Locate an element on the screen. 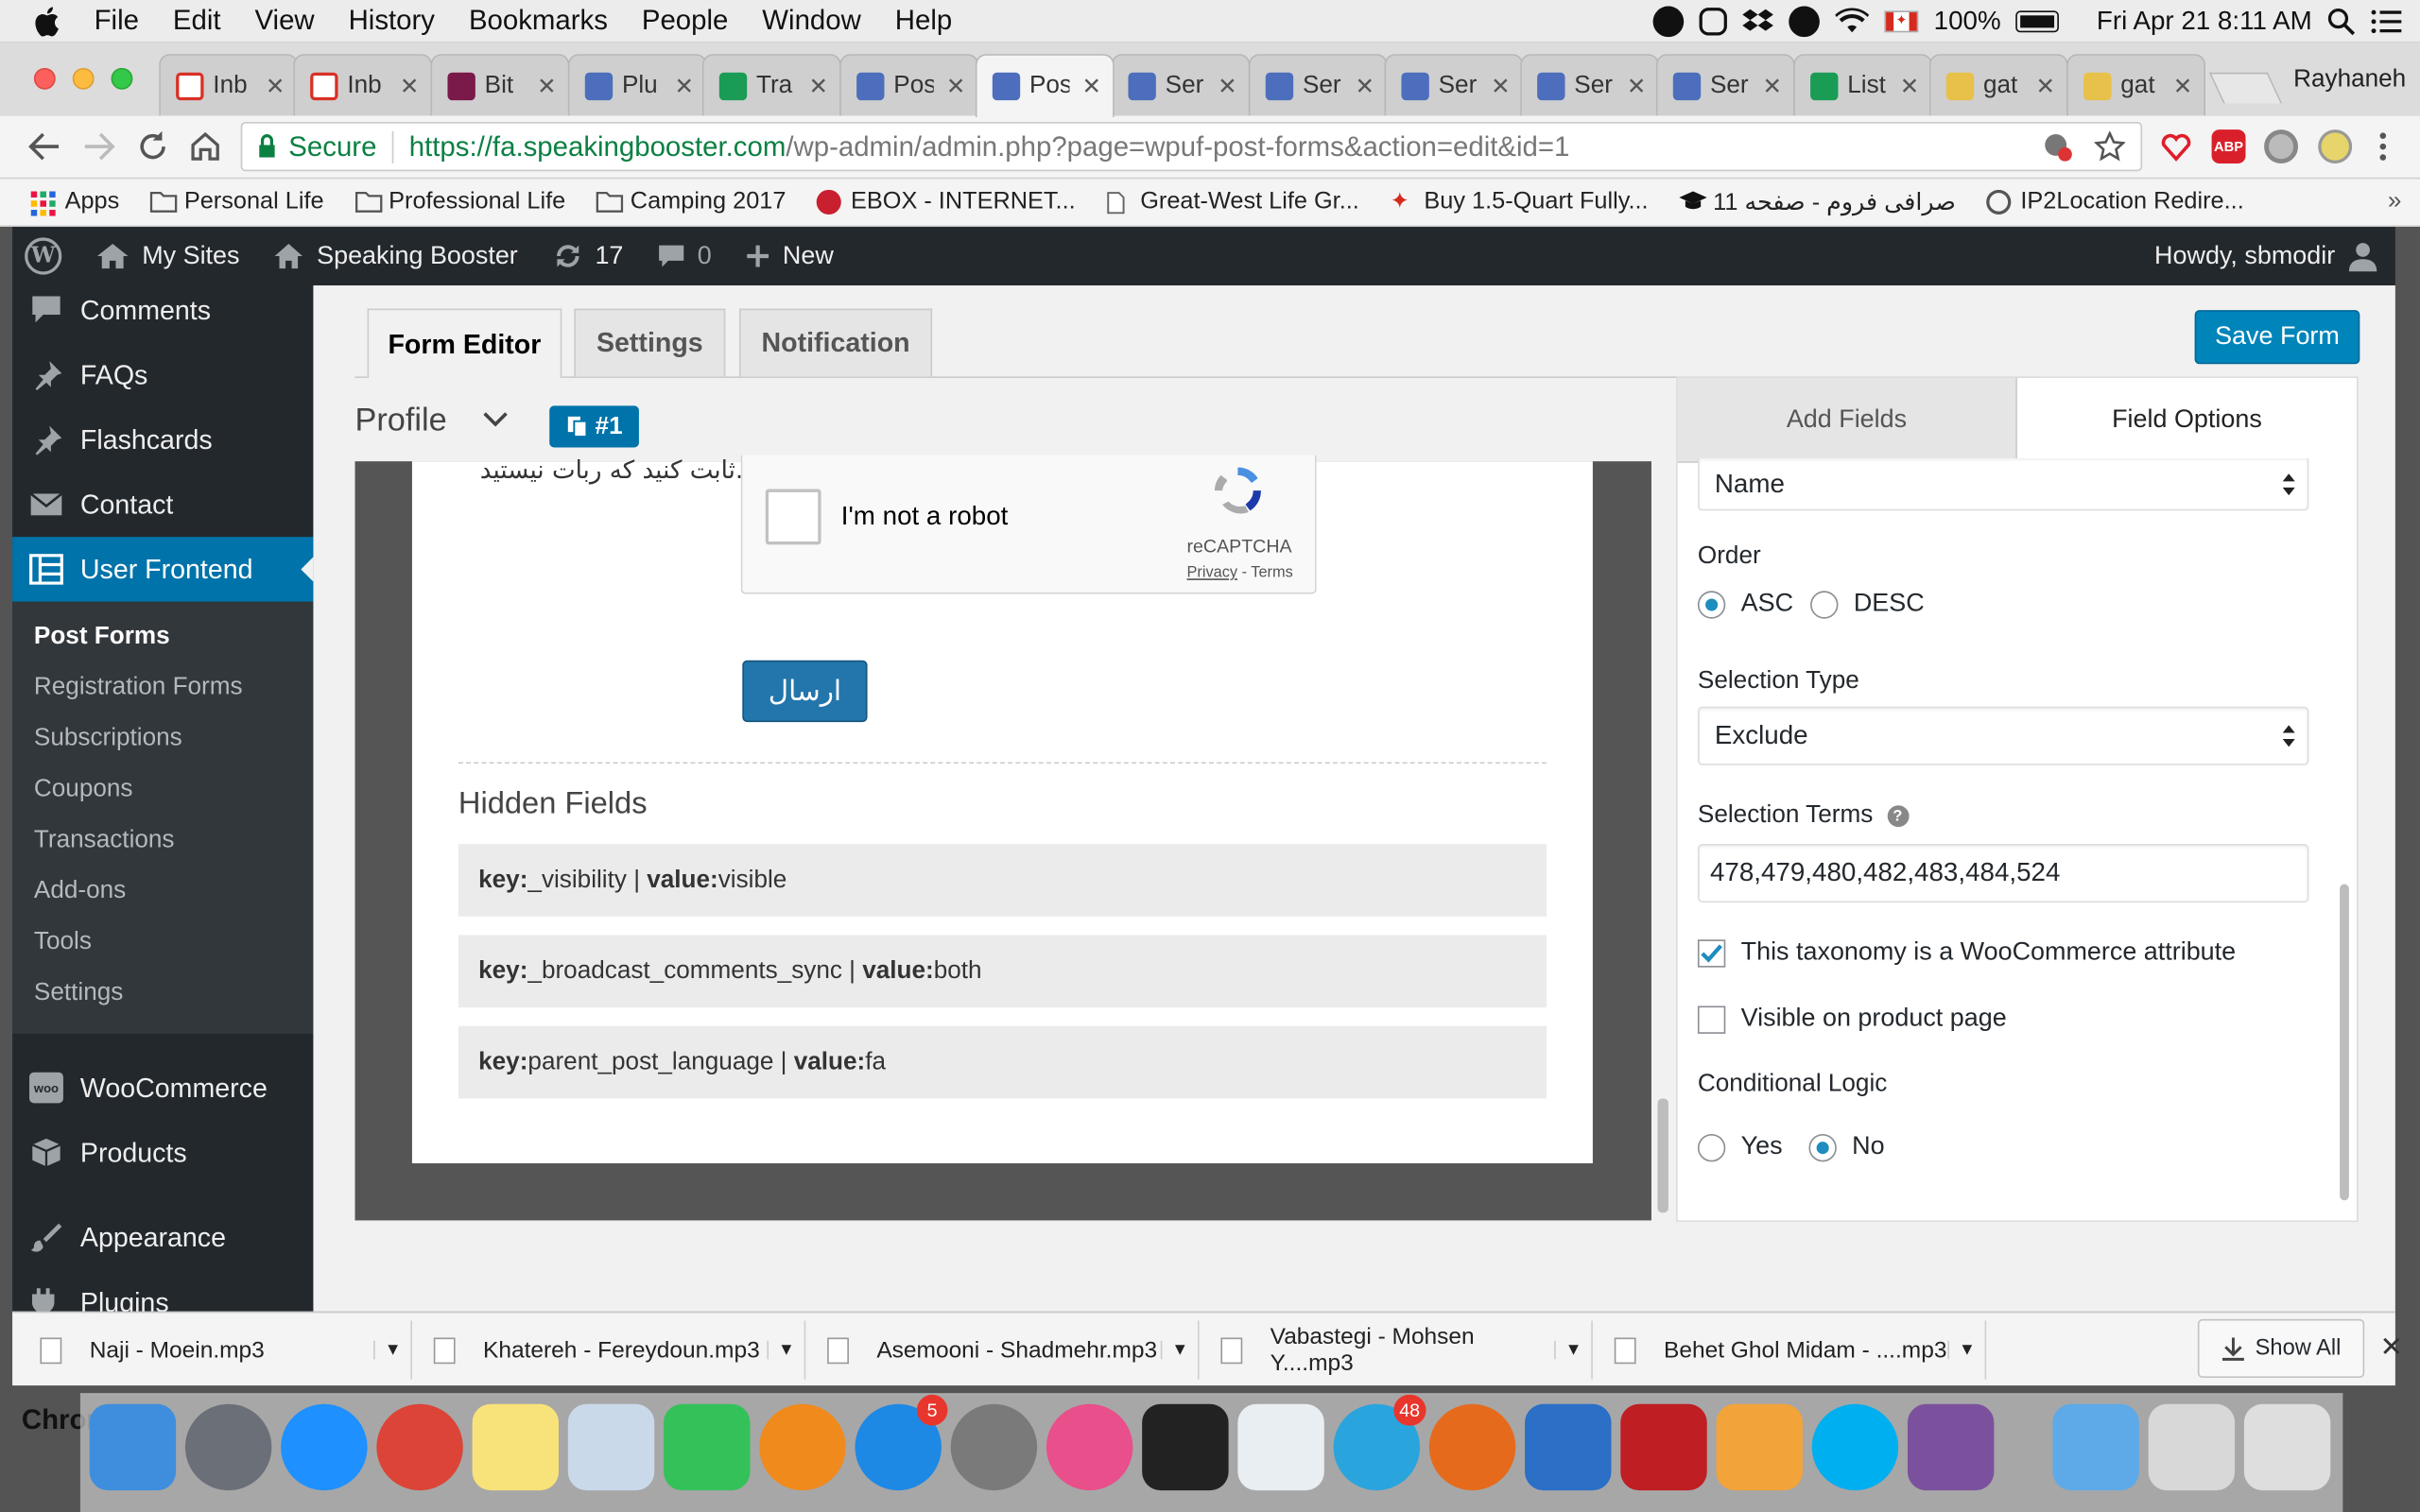 This screenshot has height=1512, width=2420. launchpad-icon is located at coordinates (228, 1447).